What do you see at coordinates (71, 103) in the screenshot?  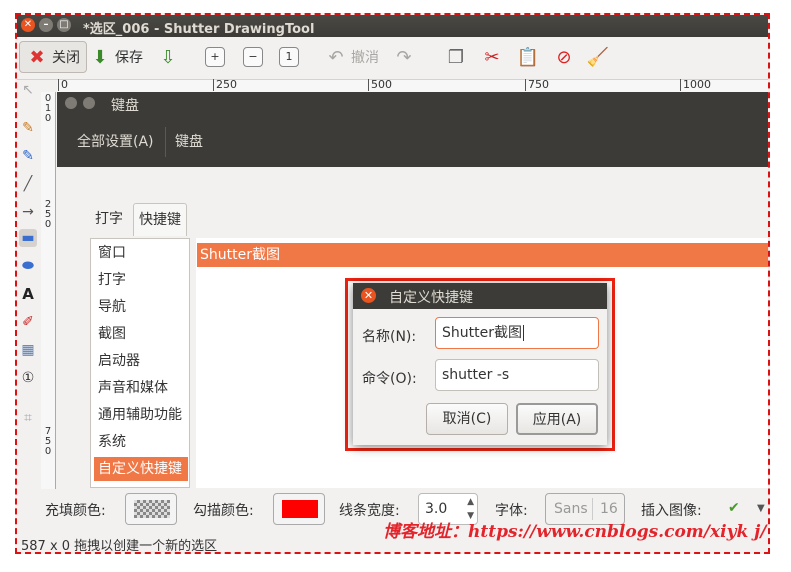 I see `keyboard-close-icon` at bounding box center [71, 103].